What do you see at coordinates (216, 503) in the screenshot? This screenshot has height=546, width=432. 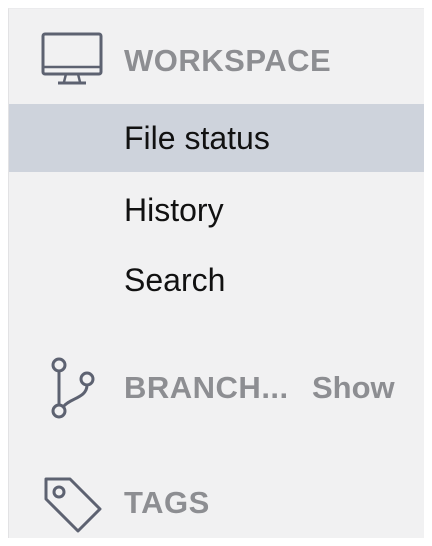 I see `tags-section-header: TAGS` at bounding box center [216, 503].